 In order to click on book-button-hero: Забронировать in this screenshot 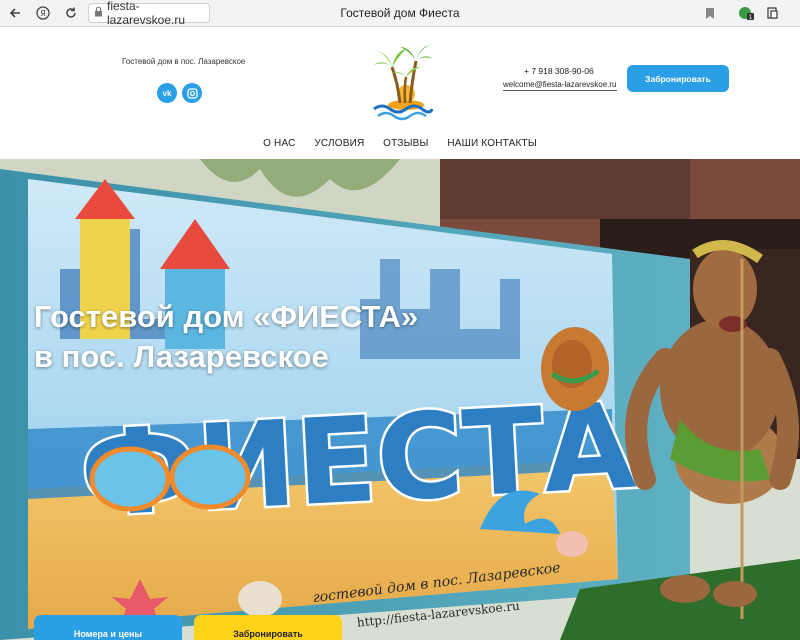, I will do `click(268, 627)`.